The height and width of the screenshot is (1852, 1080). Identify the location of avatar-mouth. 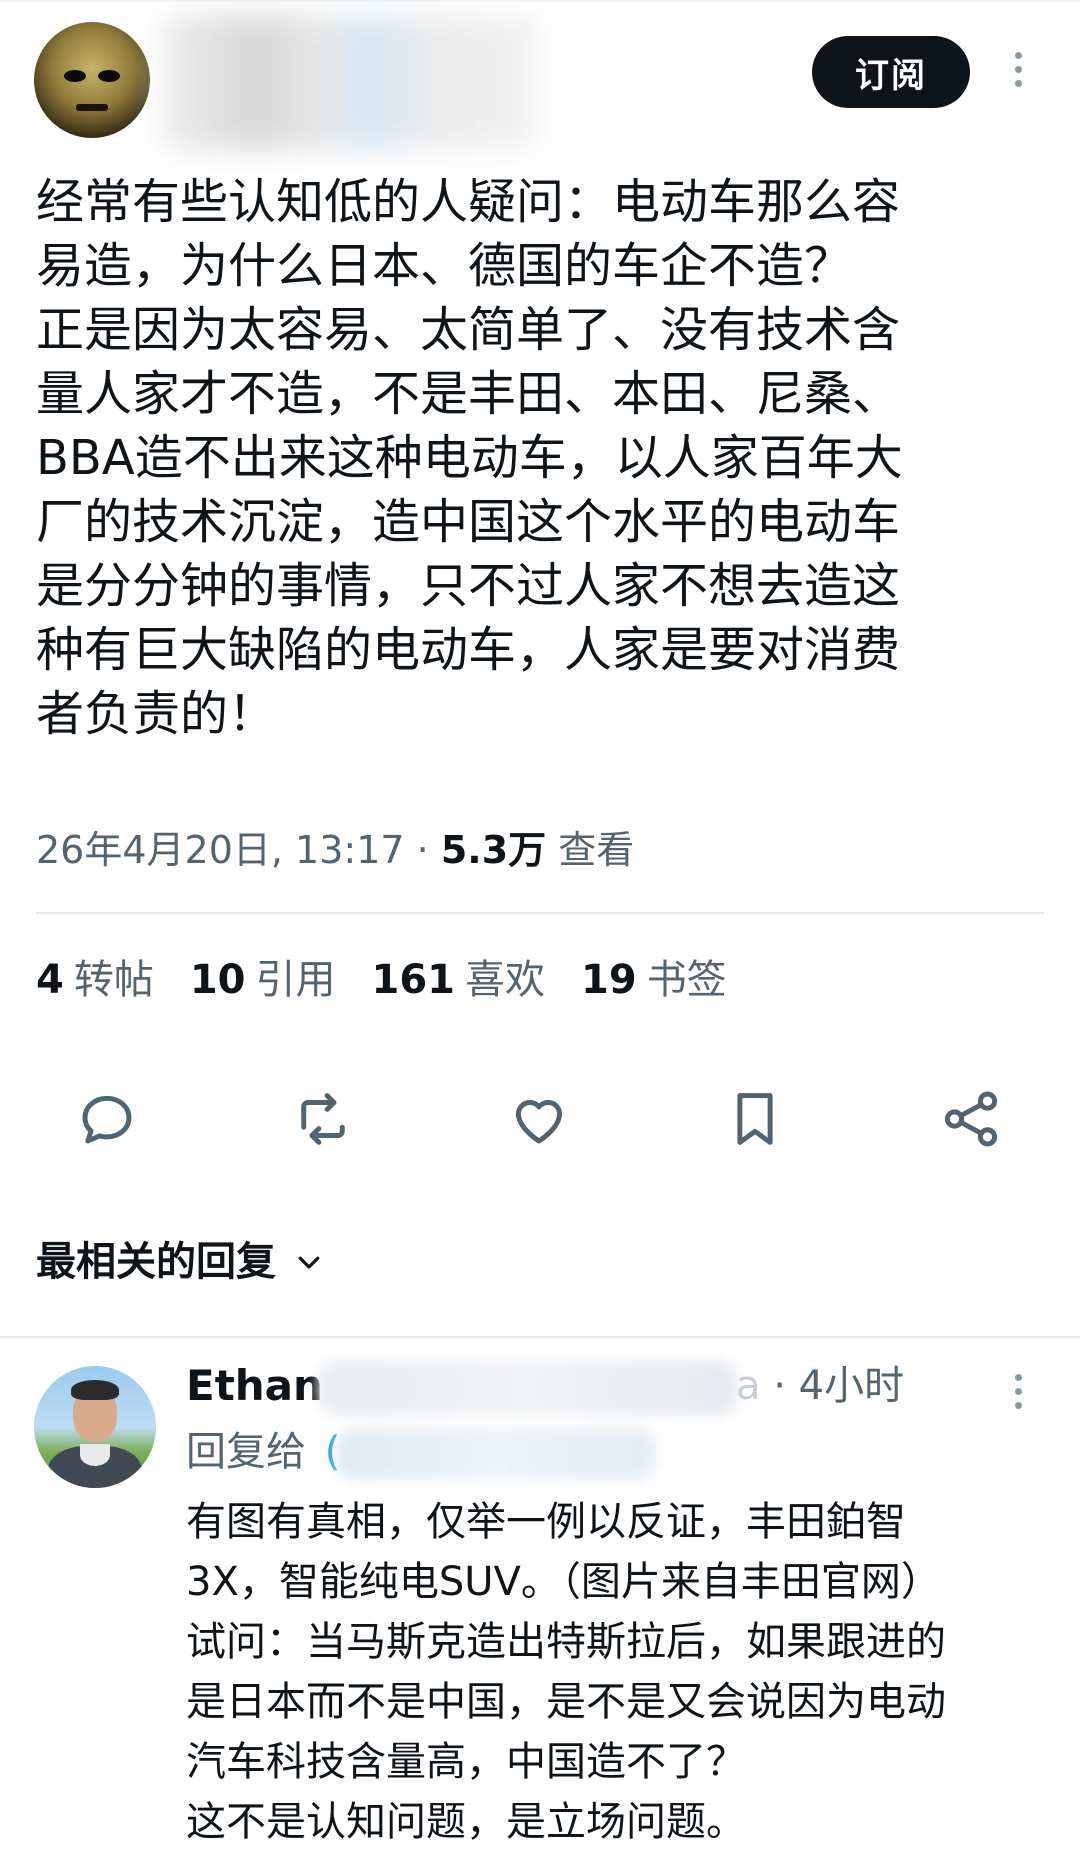
(92, 107).